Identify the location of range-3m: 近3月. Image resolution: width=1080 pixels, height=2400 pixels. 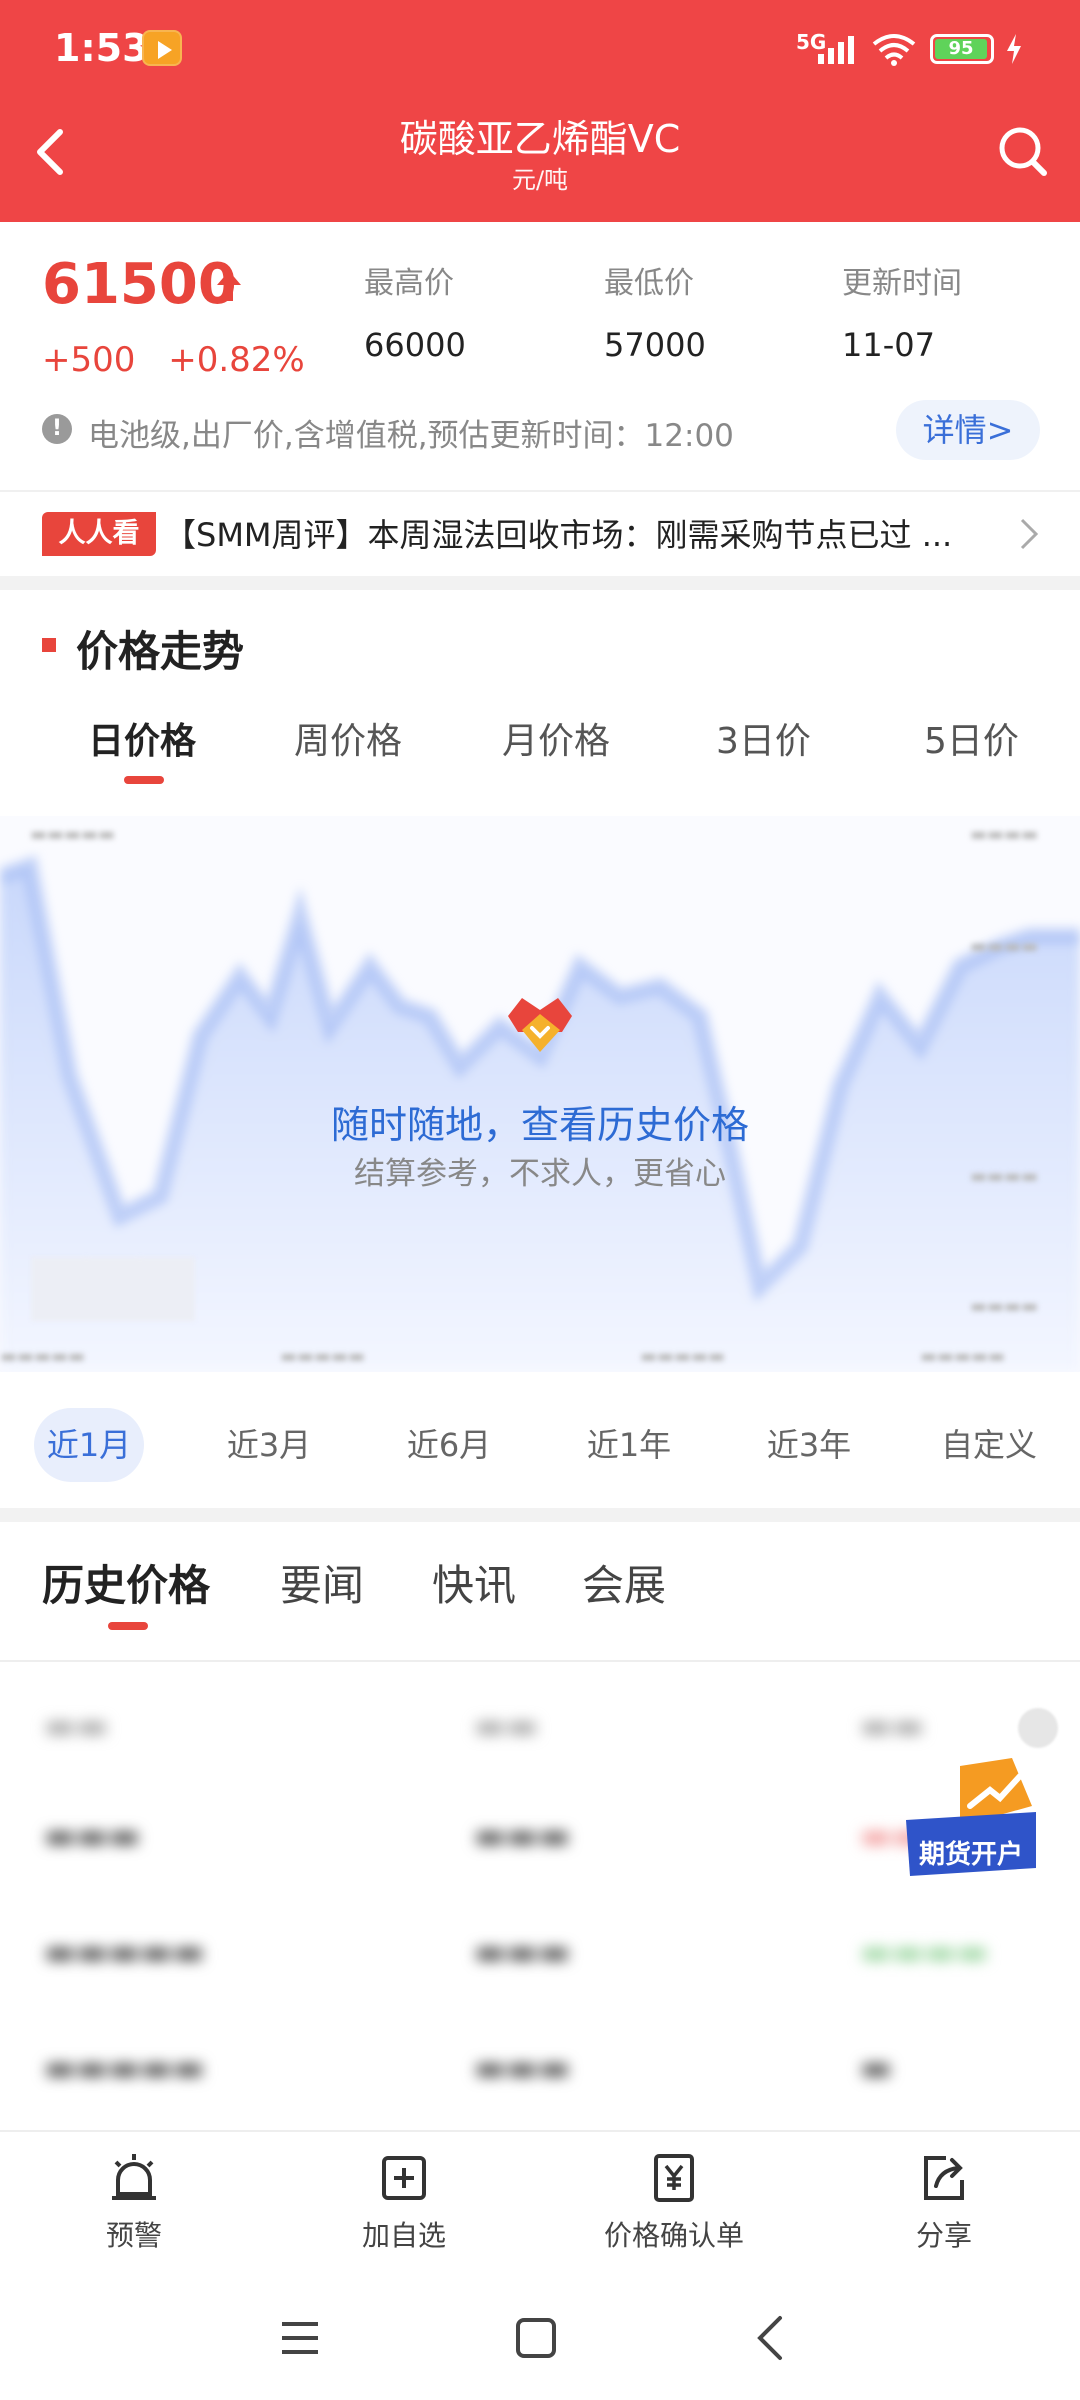
(269, 1445).